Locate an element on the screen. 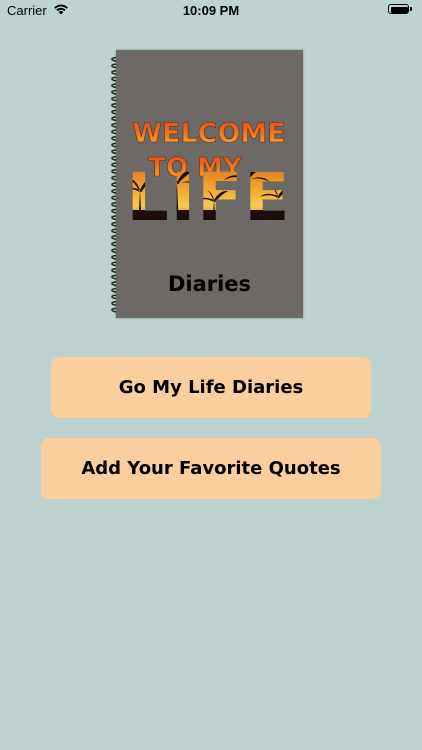 Image resolution: width=422 pixels, height=750 pixels. go-my-life-diaries-button: Go My Life Diaries is located at coordinates (211, 387).